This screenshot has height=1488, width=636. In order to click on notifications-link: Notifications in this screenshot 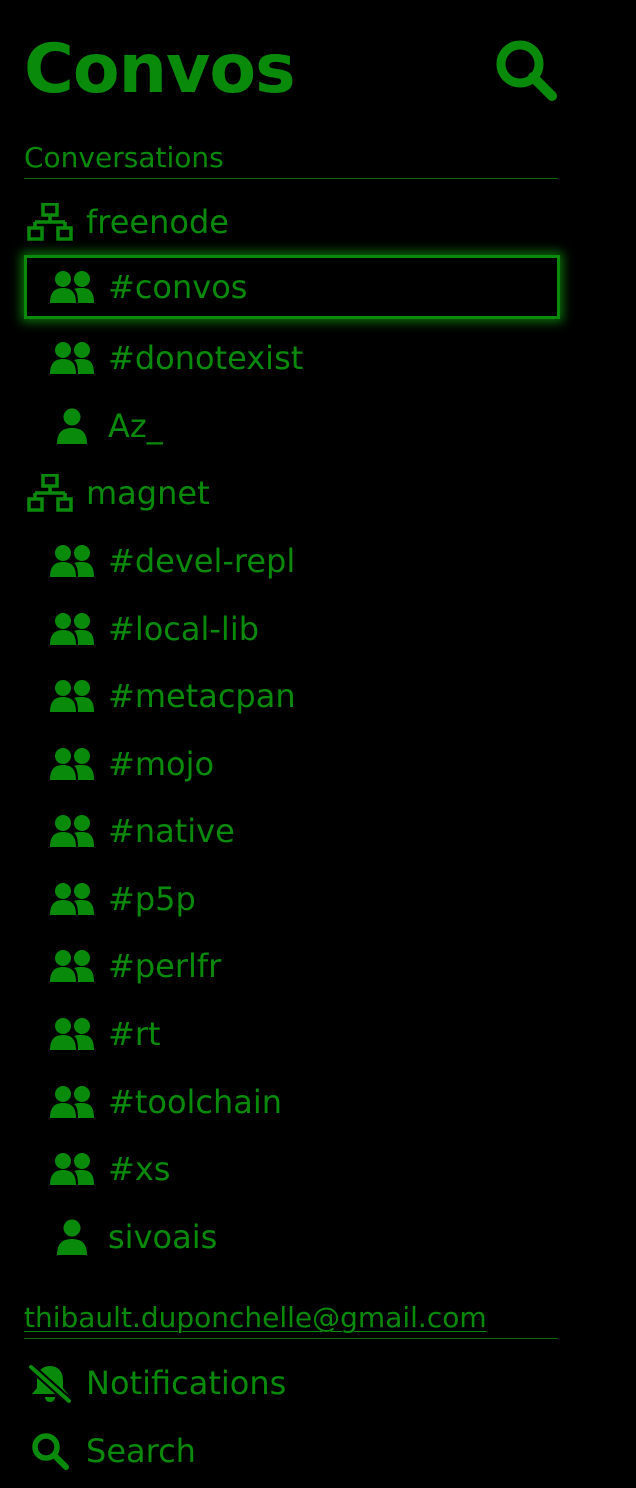, I will do `click(292, 1383)`.